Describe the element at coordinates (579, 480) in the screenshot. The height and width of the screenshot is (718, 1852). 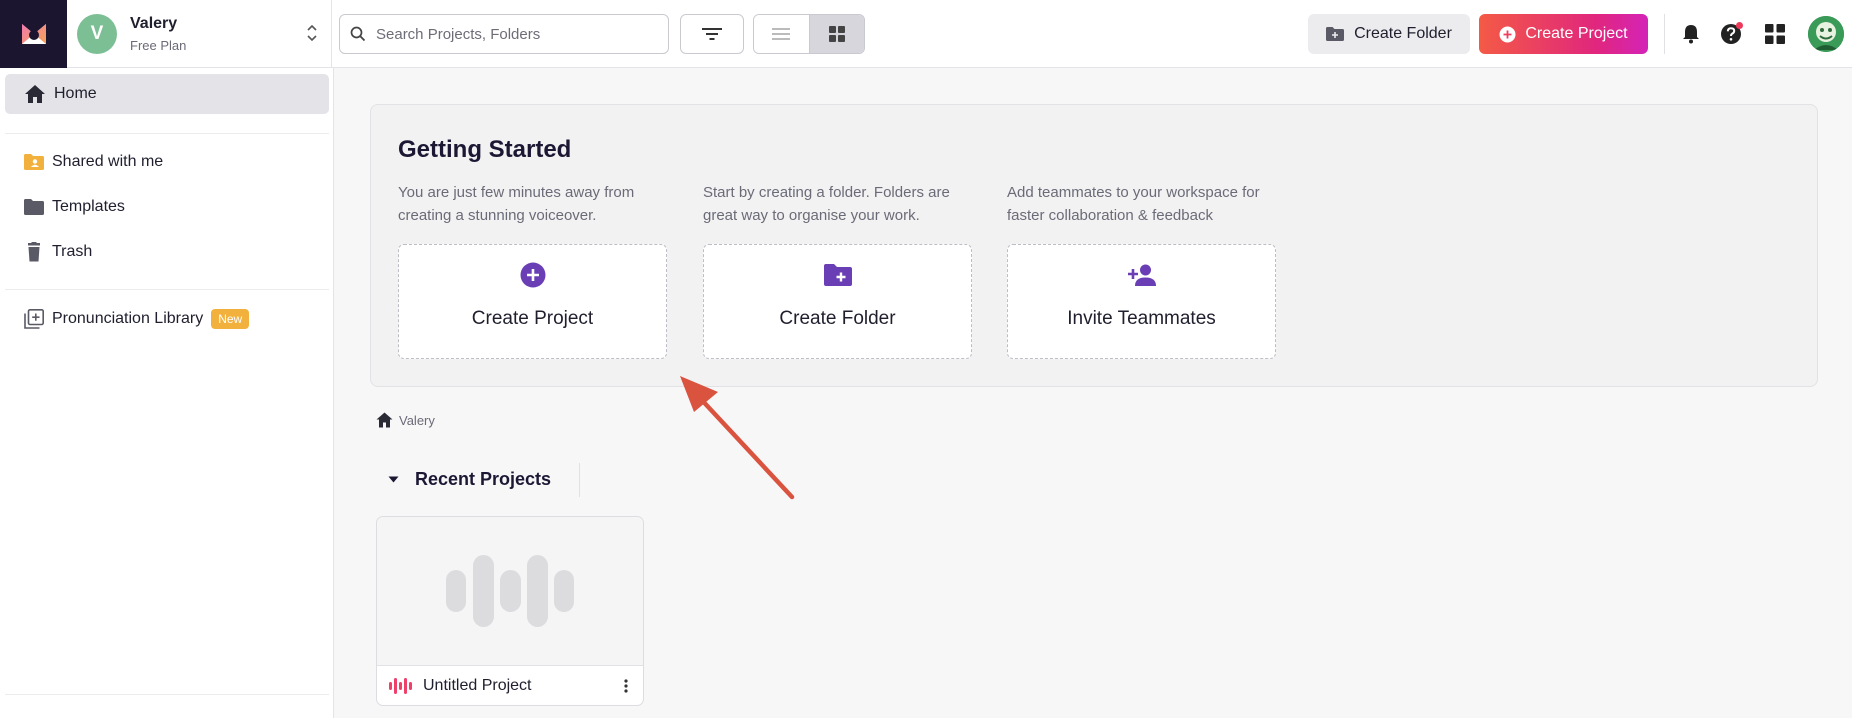
I see `recent-divider` at that location.